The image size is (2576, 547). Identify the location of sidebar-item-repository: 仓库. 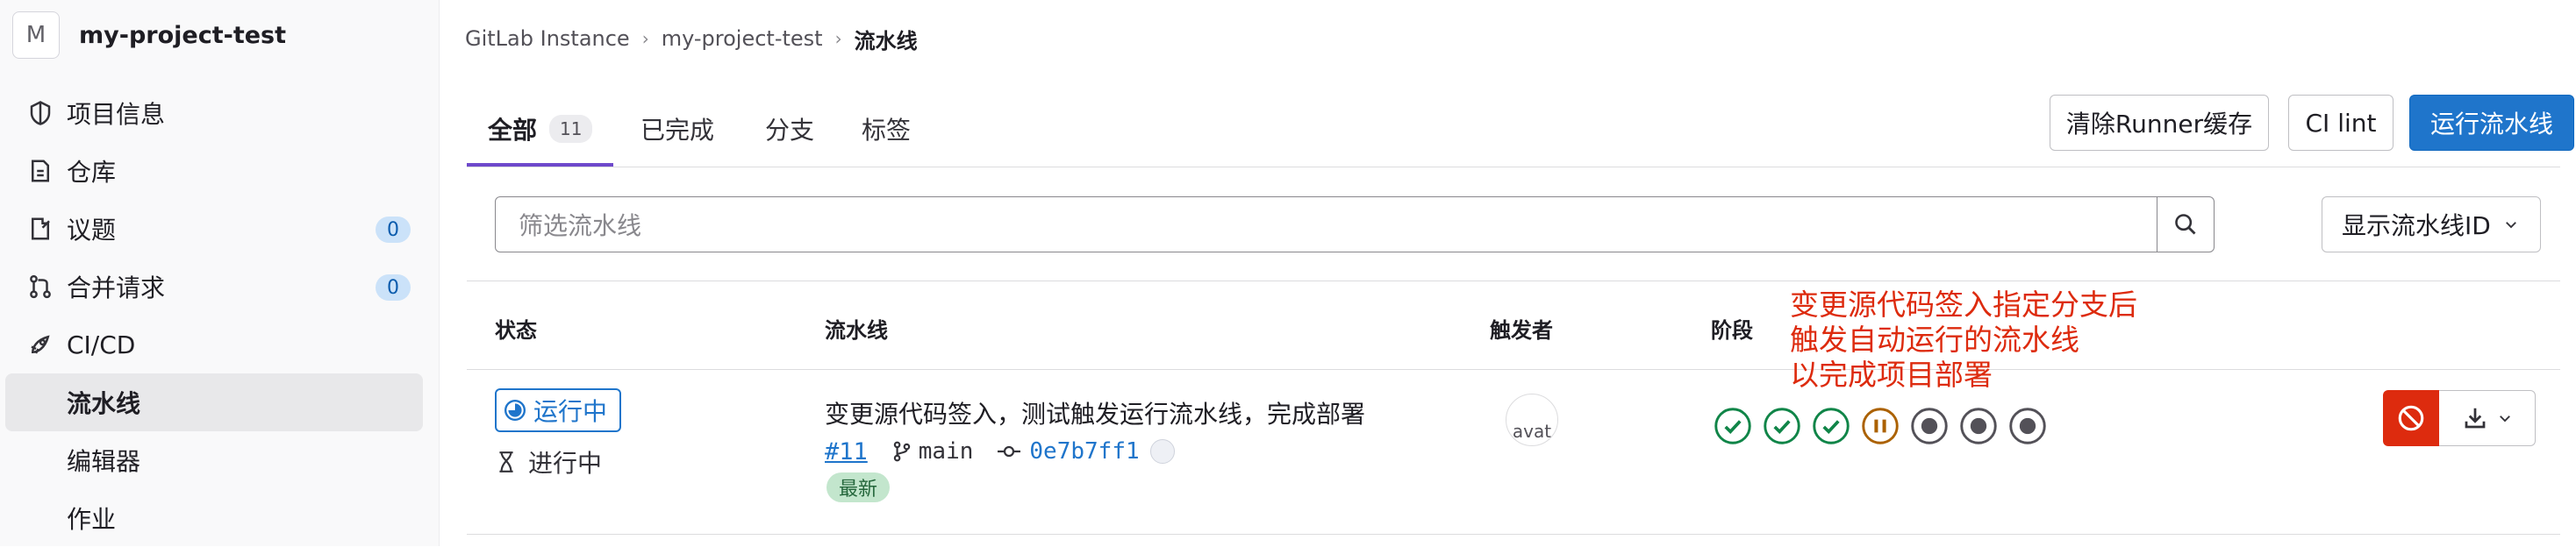
(219, 171).